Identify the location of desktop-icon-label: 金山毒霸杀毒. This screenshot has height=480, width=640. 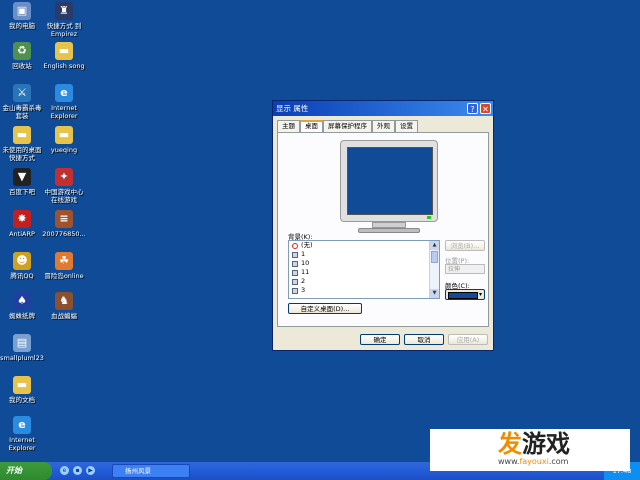
(22, 108).